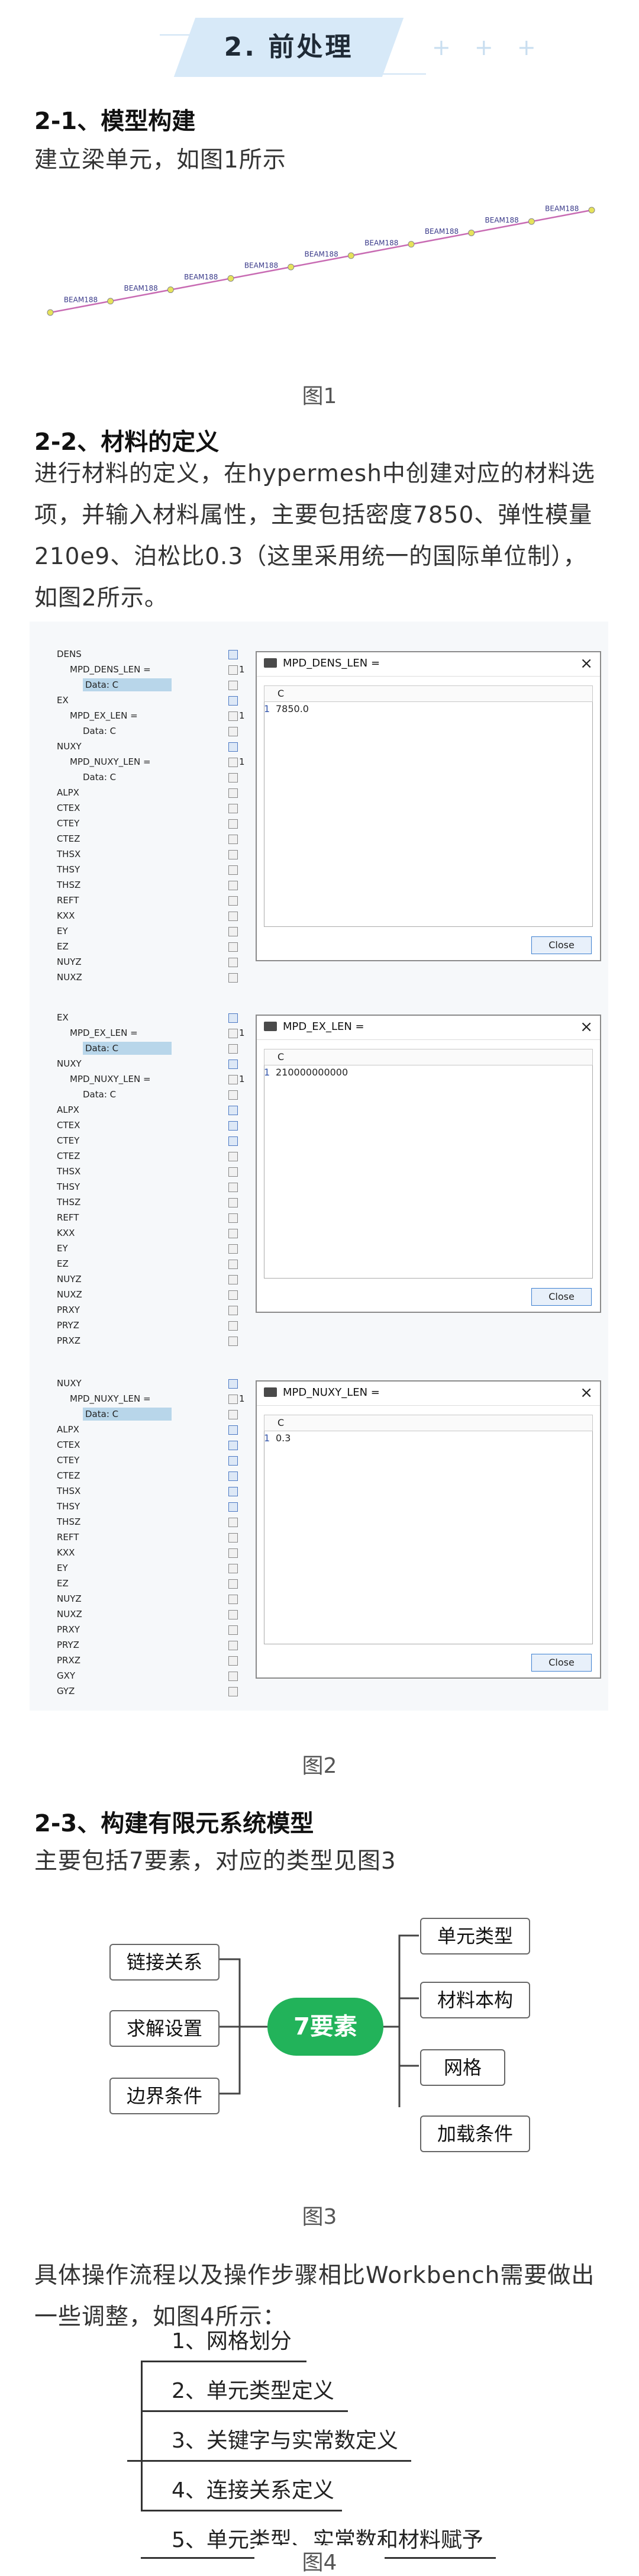 Image resolution: width=639 pixels, height=2576 pixels. Describe the element at coordinates (428, 709) in the screenshot. I see `table-row: 1 7850.0` at that location.